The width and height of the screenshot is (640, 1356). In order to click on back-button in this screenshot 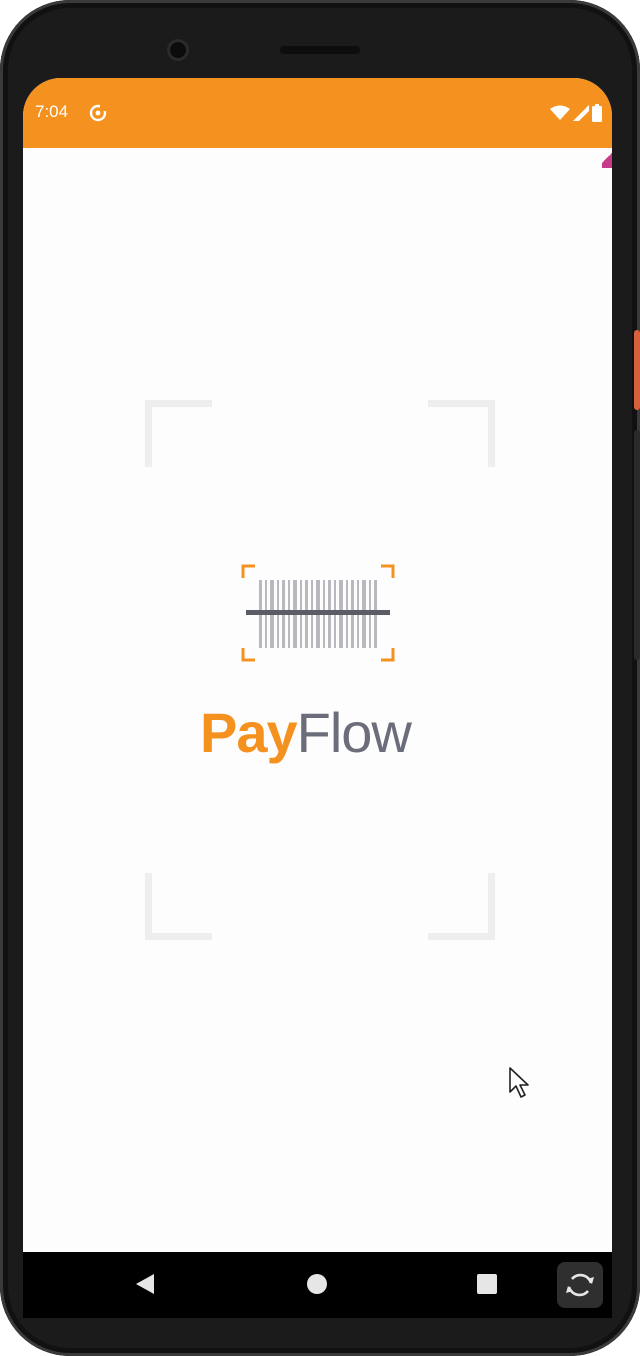, I will do `click(145, 1284)`.